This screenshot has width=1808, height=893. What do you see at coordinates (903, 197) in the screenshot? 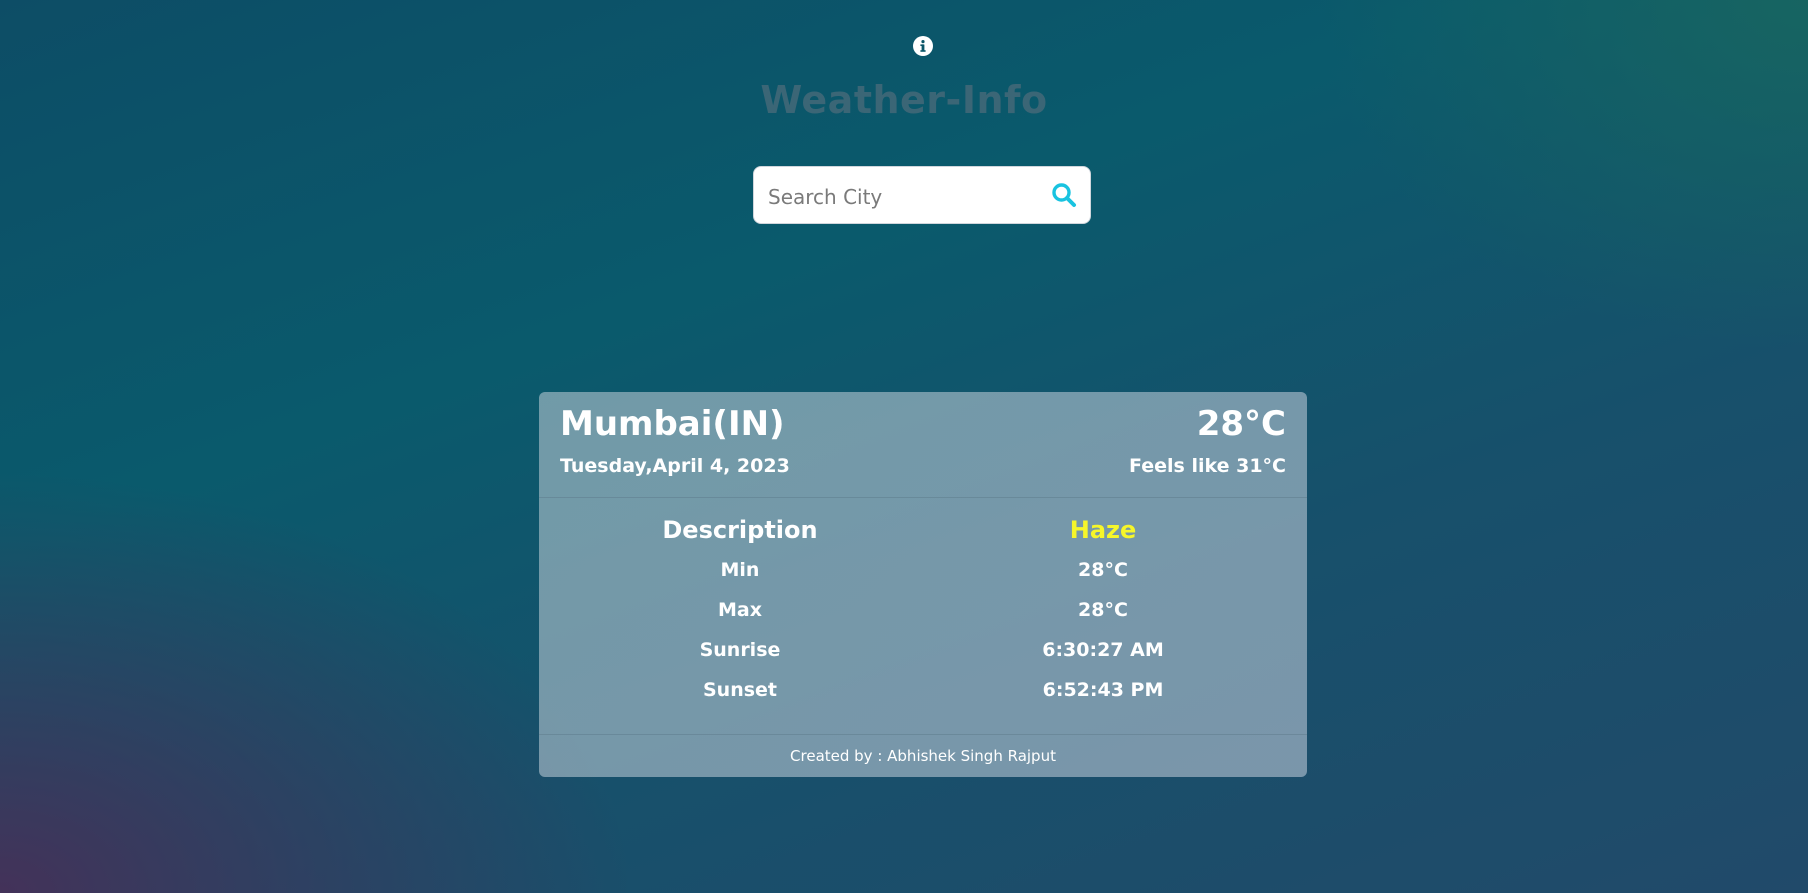
I see `search-input` at bounding box center [903, 197].